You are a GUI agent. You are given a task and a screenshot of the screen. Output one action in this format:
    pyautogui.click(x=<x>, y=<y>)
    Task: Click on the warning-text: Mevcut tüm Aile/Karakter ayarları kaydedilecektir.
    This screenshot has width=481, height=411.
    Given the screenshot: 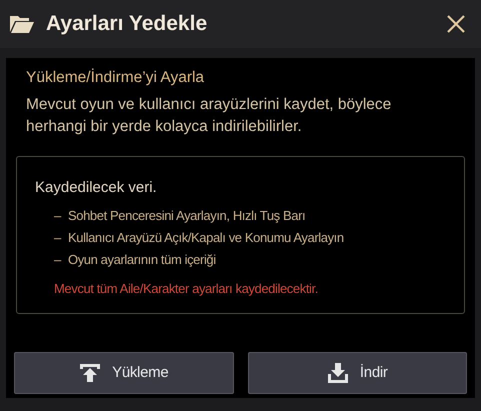 What is the action you would take?
    pyautogui.click(x=186, y=289)
    